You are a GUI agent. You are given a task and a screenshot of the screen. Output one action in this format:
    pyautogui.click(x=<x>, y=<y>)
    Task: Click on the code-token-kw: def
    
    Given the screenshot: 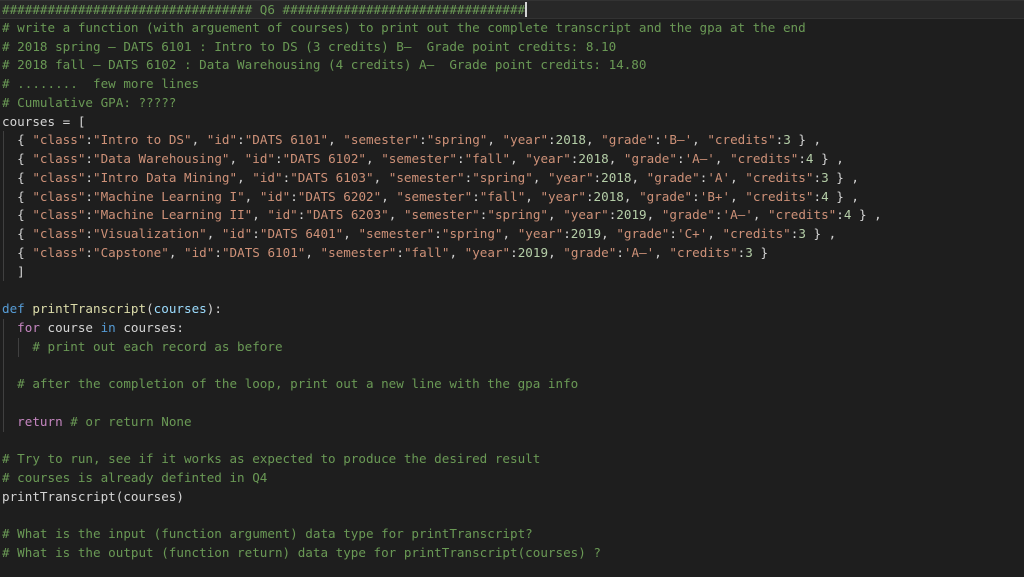 What is the action you would take?
    pyautogui.click(x=13, y=309)
    